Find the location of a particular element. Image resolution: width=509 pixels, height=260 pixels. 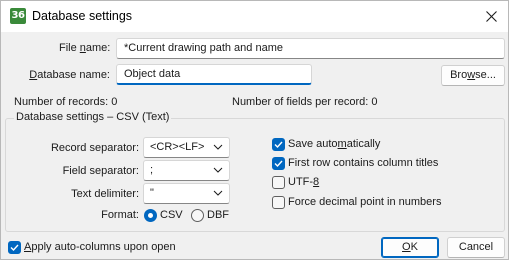

app-icon: 36 is located at coordinates (18, 16).